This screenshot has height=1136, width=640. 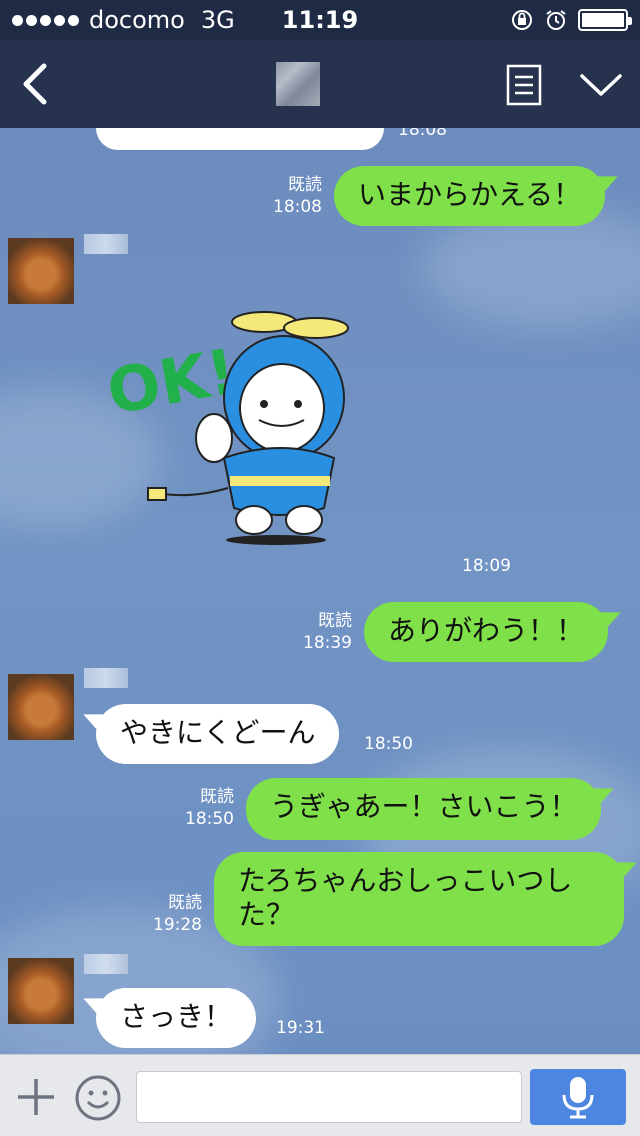 I want to click on smiley-icon, so click(x=98, y=1098).